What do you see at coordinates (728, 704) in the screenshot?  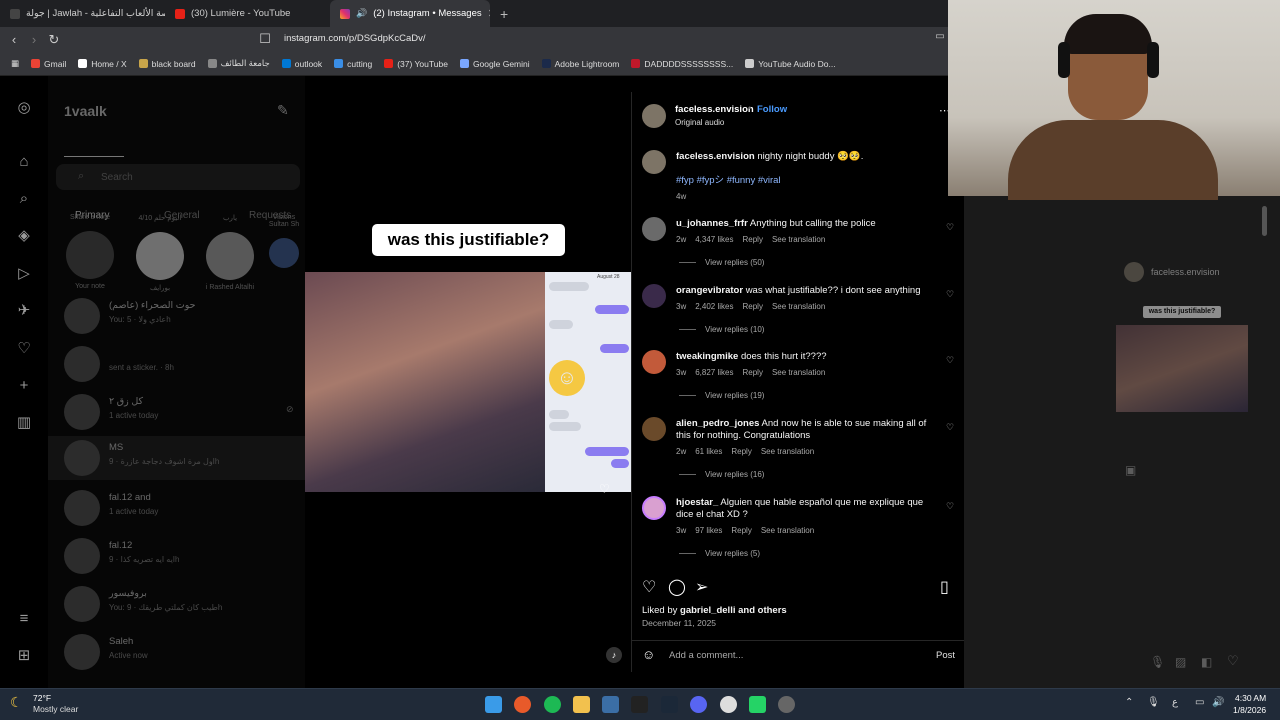 I see `settings-icon` at bounding box center [728, 704].